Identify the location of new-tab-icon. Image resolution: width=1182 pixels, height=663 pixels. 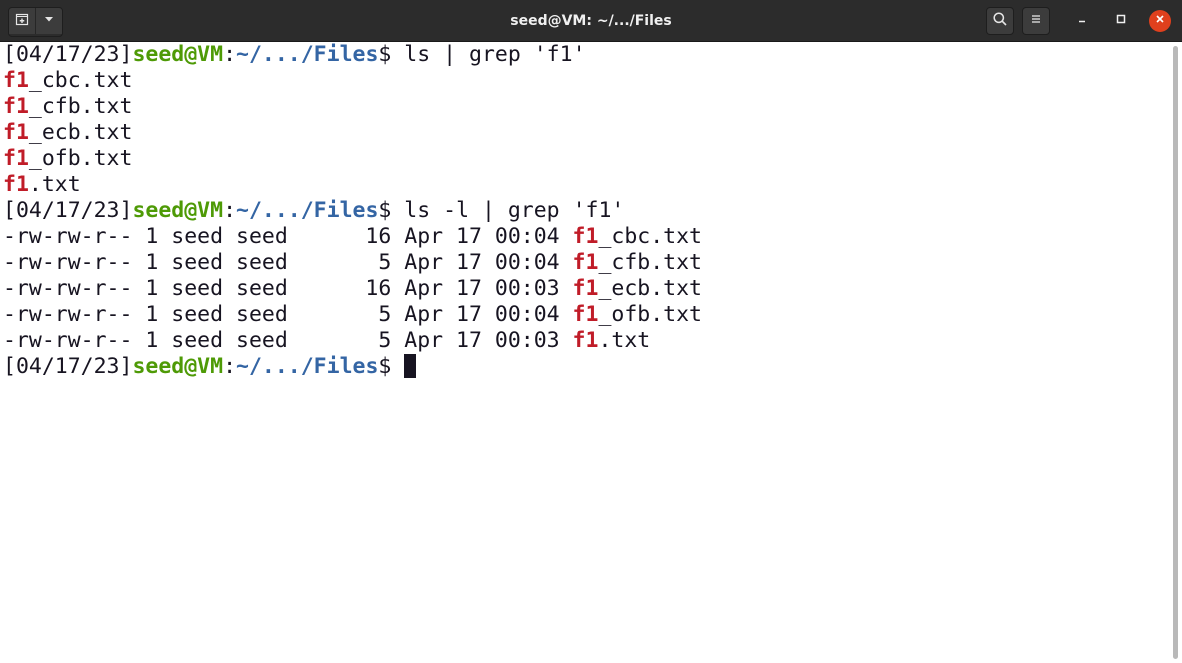
(22, 21).